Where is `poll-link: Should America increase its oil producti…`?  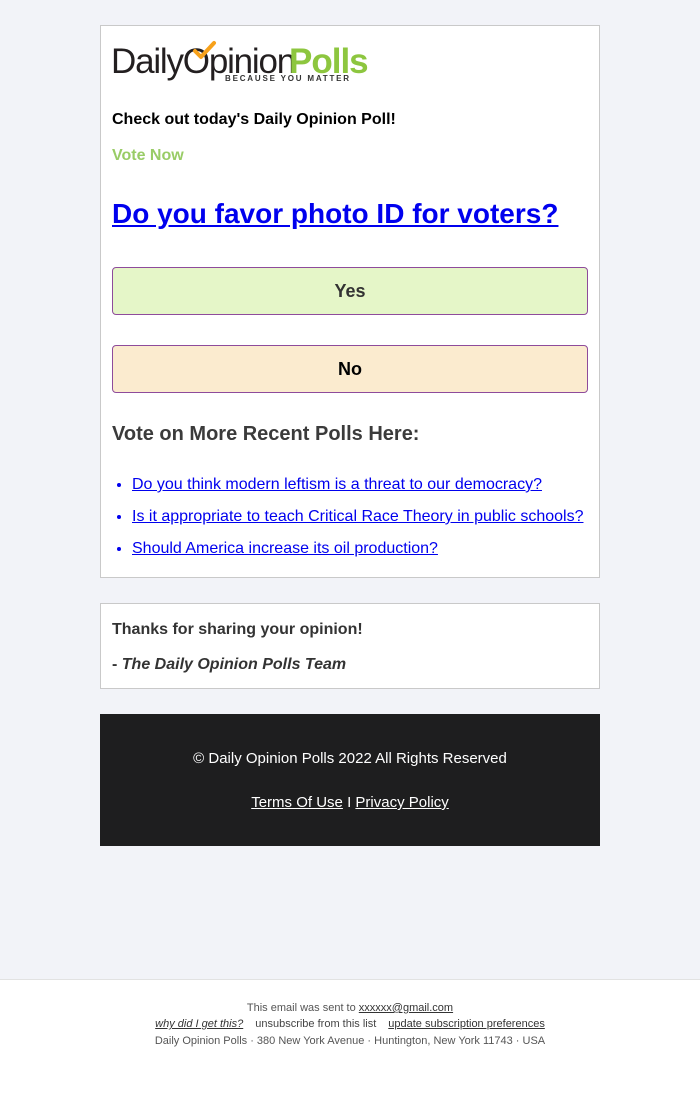 poll-link: Should America increase its oil producti… is located at coordinates (285, 548).